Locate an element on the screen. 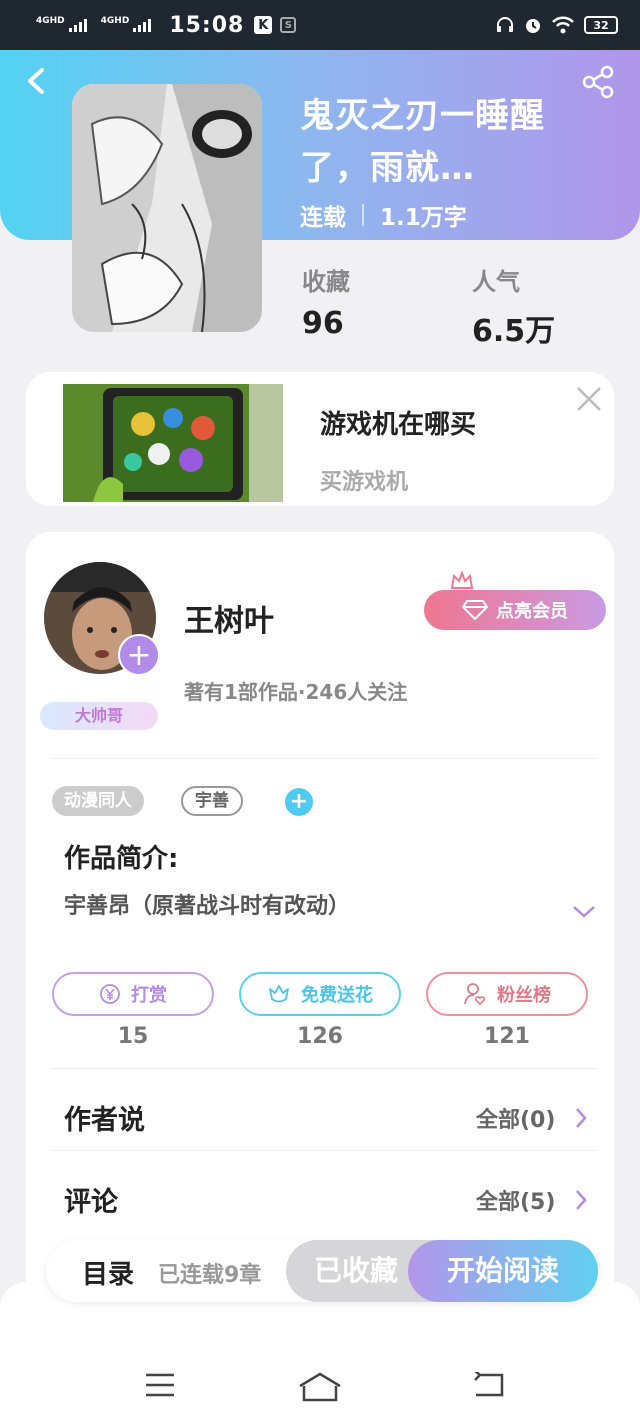 Image resolution: width=640 pixels, height=1422 pixels. back-arrow-icon is located at coordinates (37, 81).